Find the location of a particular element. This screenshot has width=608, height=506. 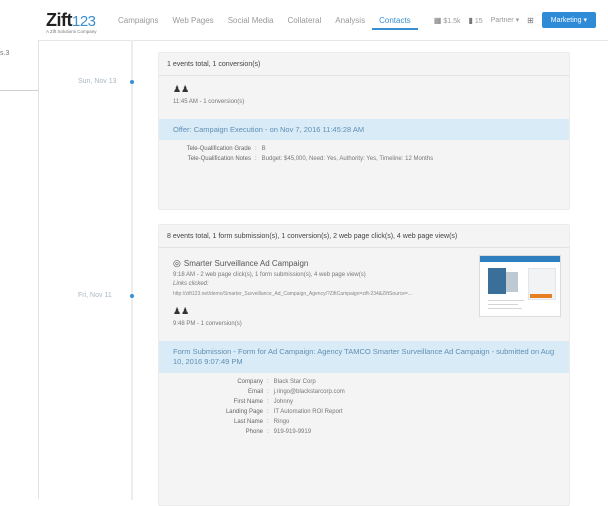

grid-indicator-label: $1.5k is located at coordinates (452, 21).